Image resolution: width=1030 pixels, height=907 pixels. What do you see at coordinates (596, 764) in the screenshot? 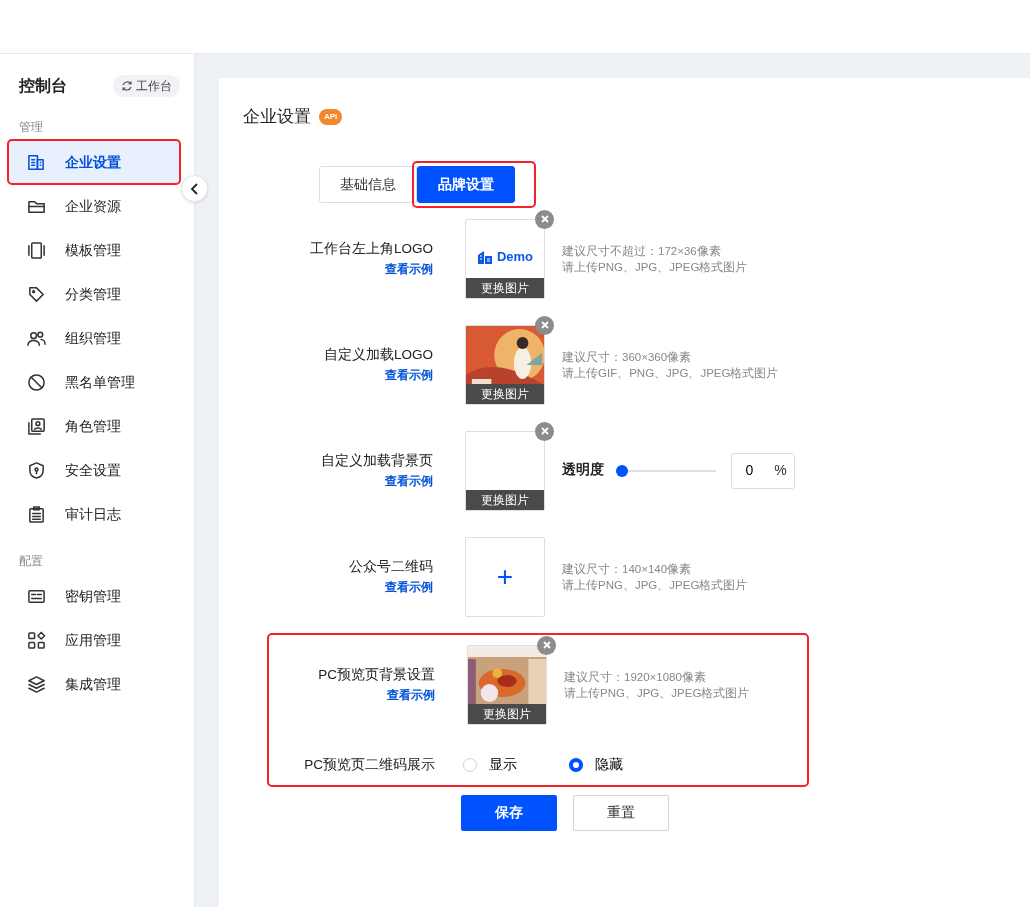
I see `radio-option: 隐藏` at bounding box center [596, 764].